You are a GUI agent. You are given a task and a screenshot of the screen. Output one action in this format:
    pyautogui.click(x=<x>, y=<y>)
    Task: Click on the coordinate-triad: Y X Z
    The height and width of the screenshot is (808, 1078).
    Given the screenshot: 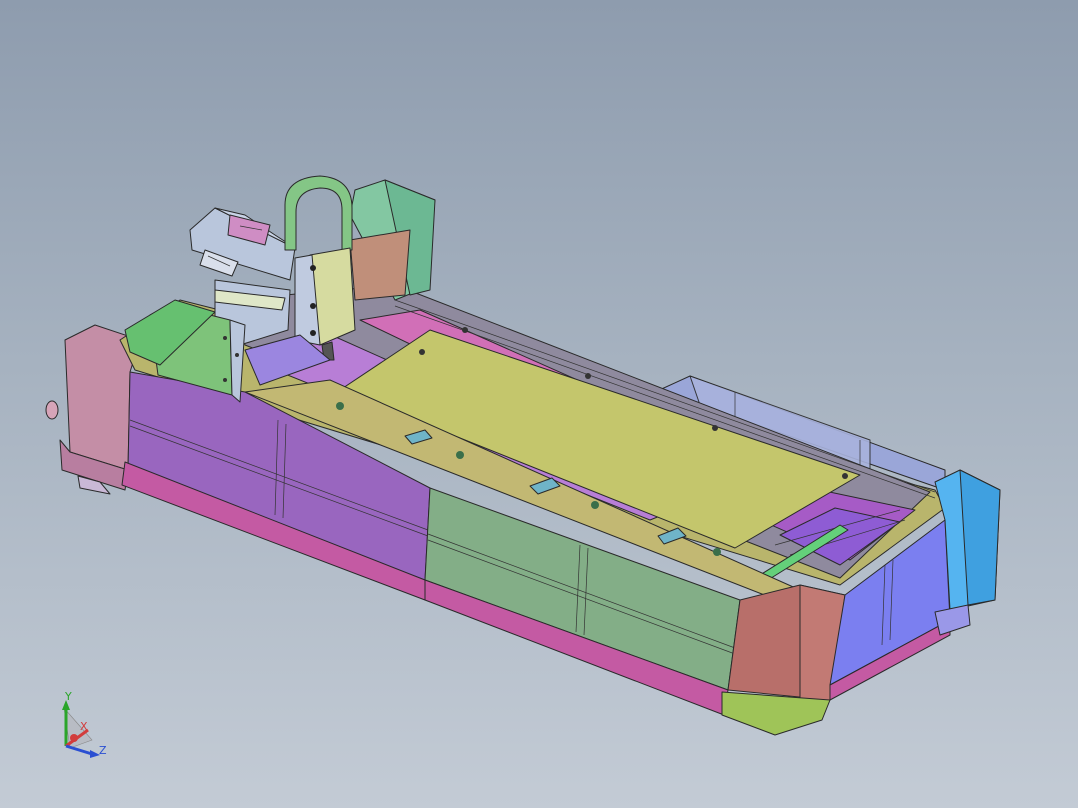 What is the action you would take?
    pyautogui.click(x=84, y=724)
    